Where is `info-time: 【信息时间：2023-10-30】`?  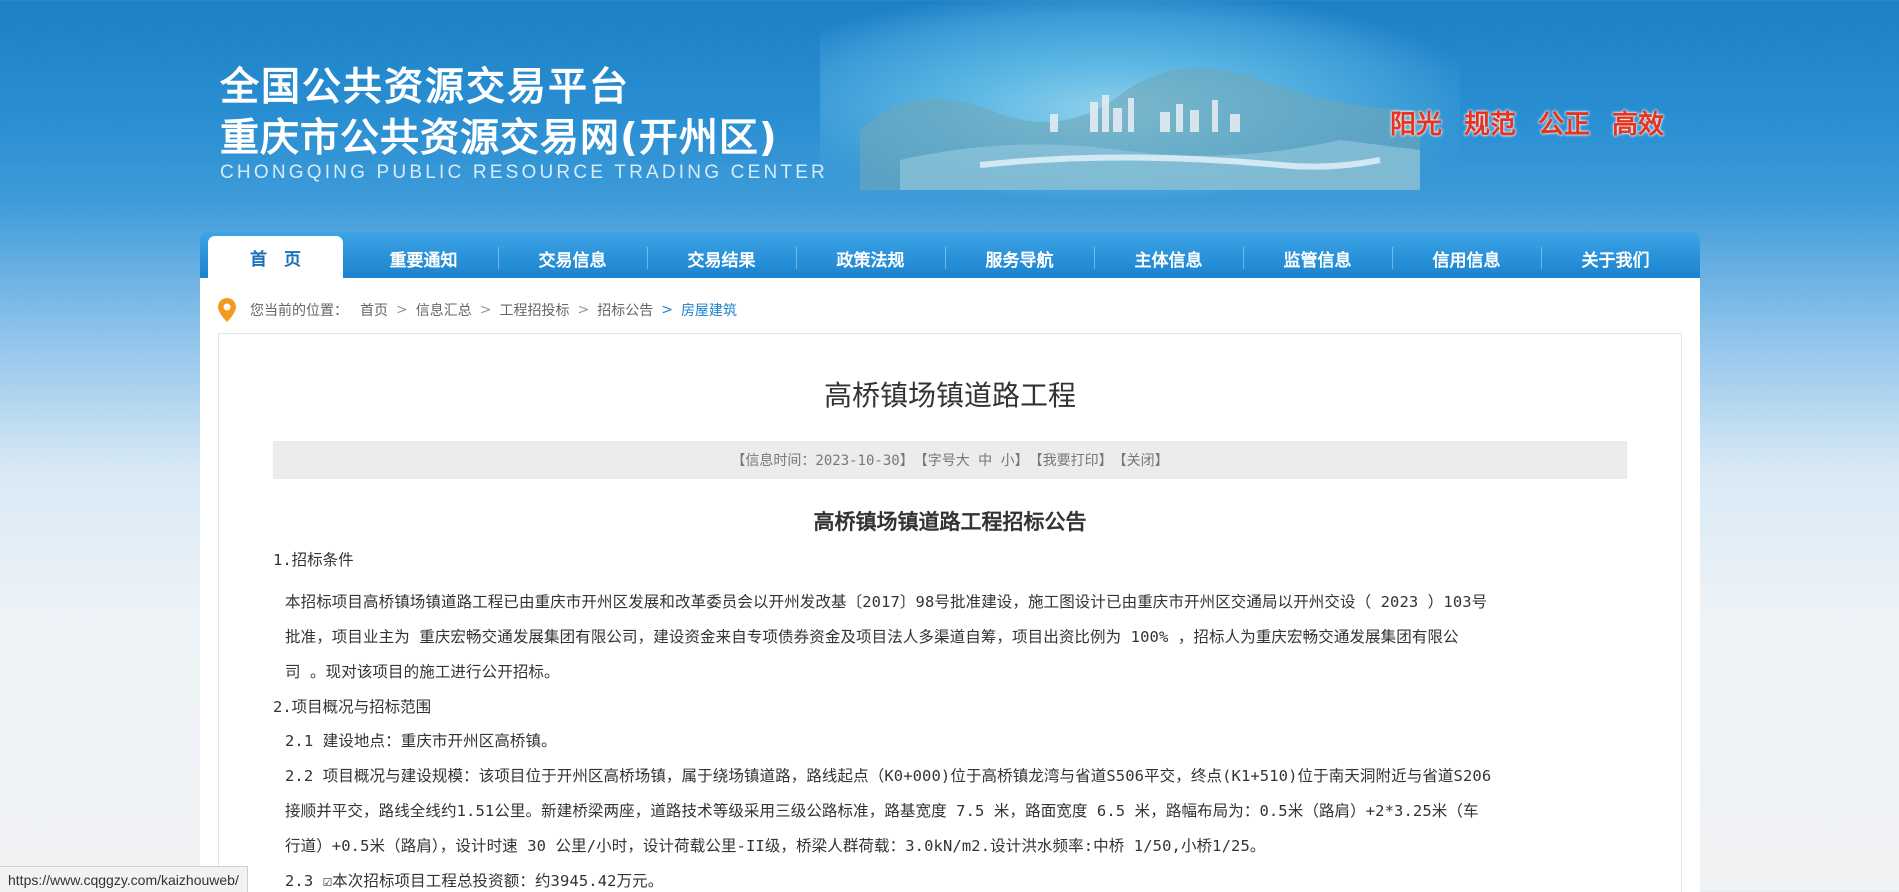 info-time: 【信息时间：2023-10-30】 is located at coordinates (822, 461).